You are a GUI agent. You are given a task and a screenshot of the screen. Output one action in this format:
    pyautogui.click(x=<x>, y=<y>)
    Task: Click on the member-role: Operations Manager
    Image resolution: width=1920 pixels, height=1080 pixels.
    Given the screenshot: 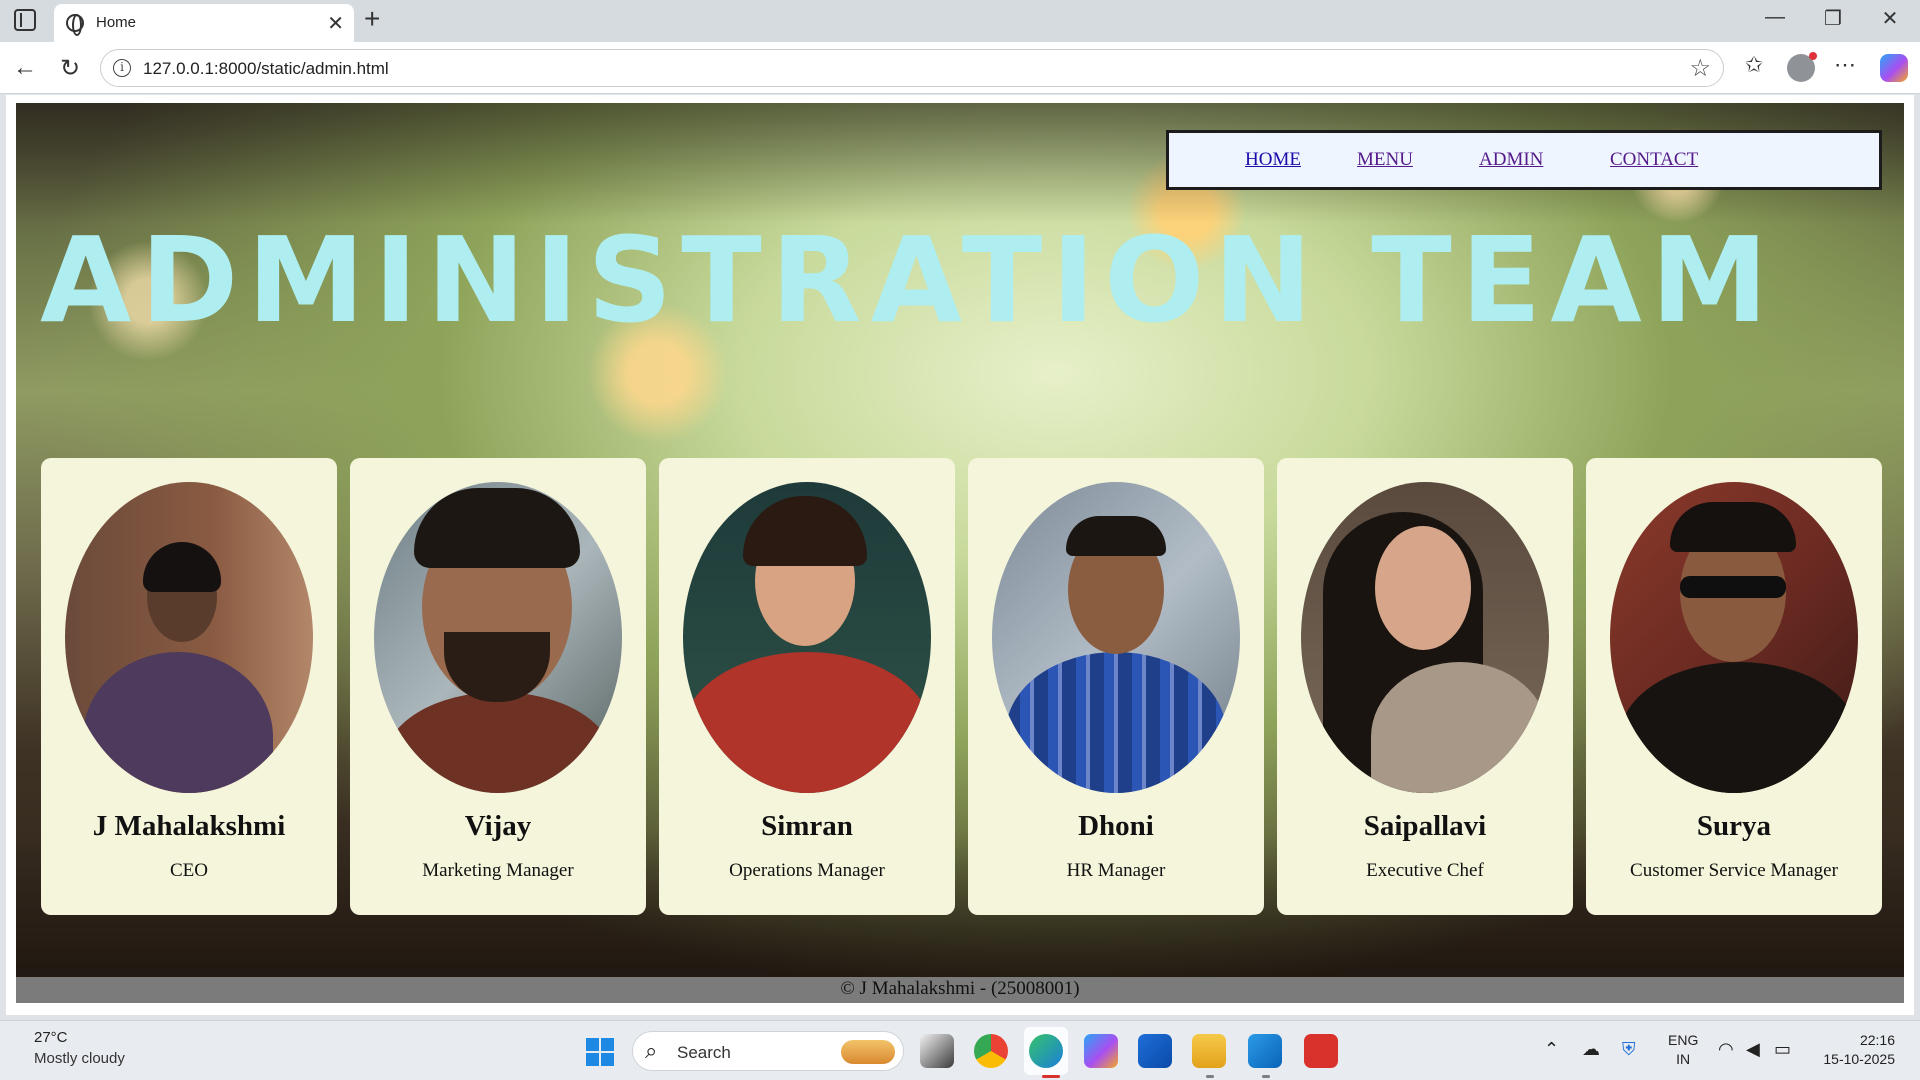 What is the action you would take?
    pyautogui.click(x=807, y=870)
    